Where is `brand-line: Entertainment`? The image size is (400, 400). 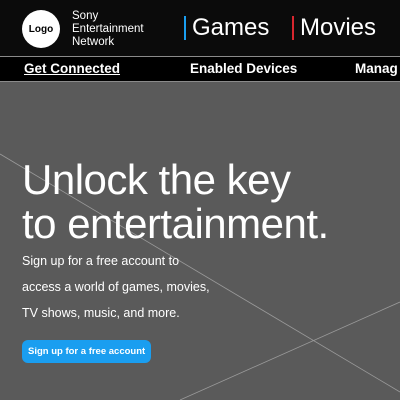 brand-line: Entertainment is located at coordinates (108, 29).